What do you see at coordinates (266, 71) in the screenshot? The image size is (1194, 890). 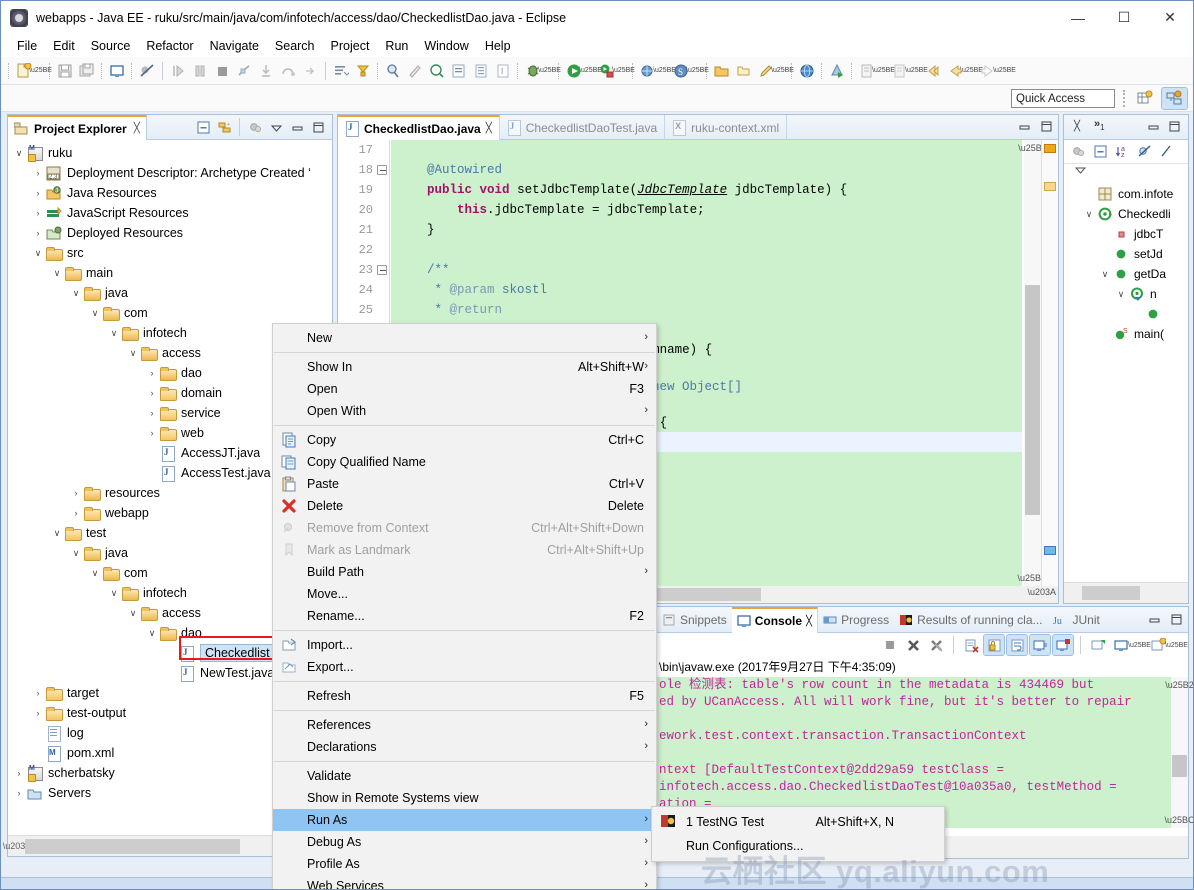 I see `step-into-icon` at bounding box center [266, 71].